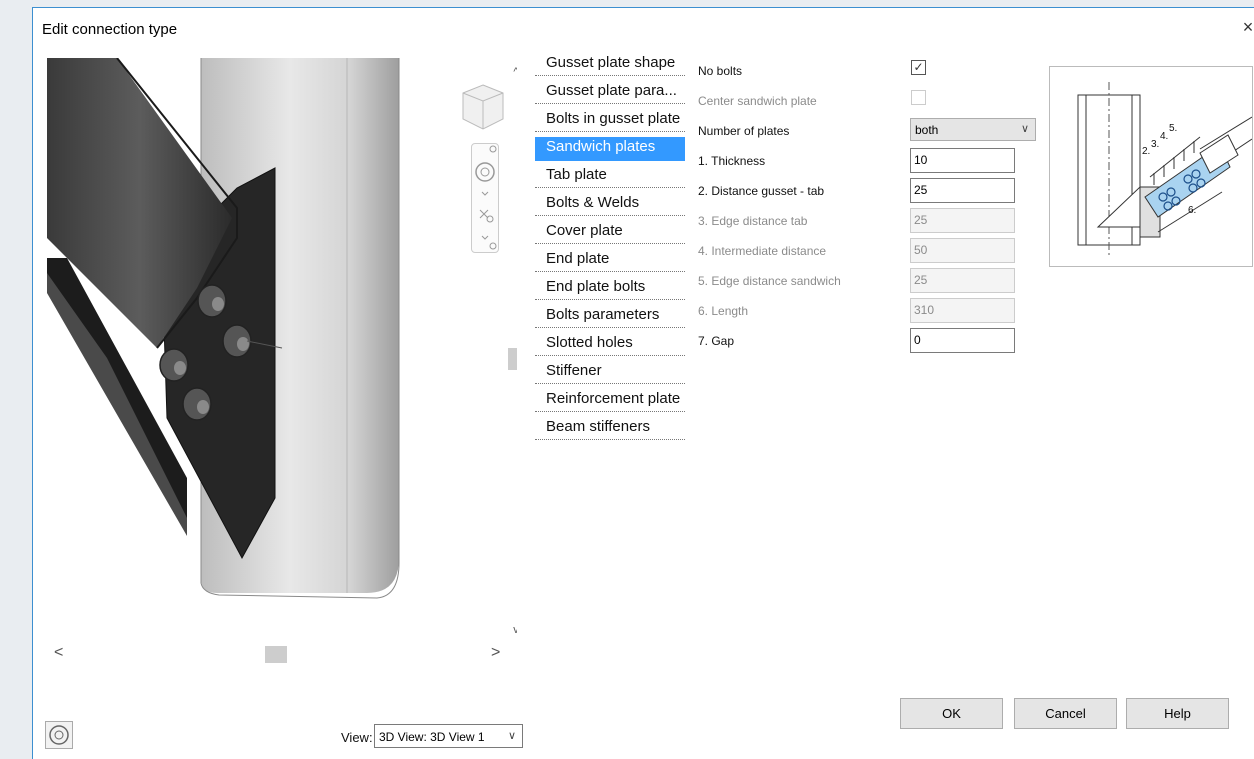 The height and width of the screenshot is (759, 1254). Describe the element at coordinates (951, 713) in the screenshot. I see `ok-button: OK` at that location.